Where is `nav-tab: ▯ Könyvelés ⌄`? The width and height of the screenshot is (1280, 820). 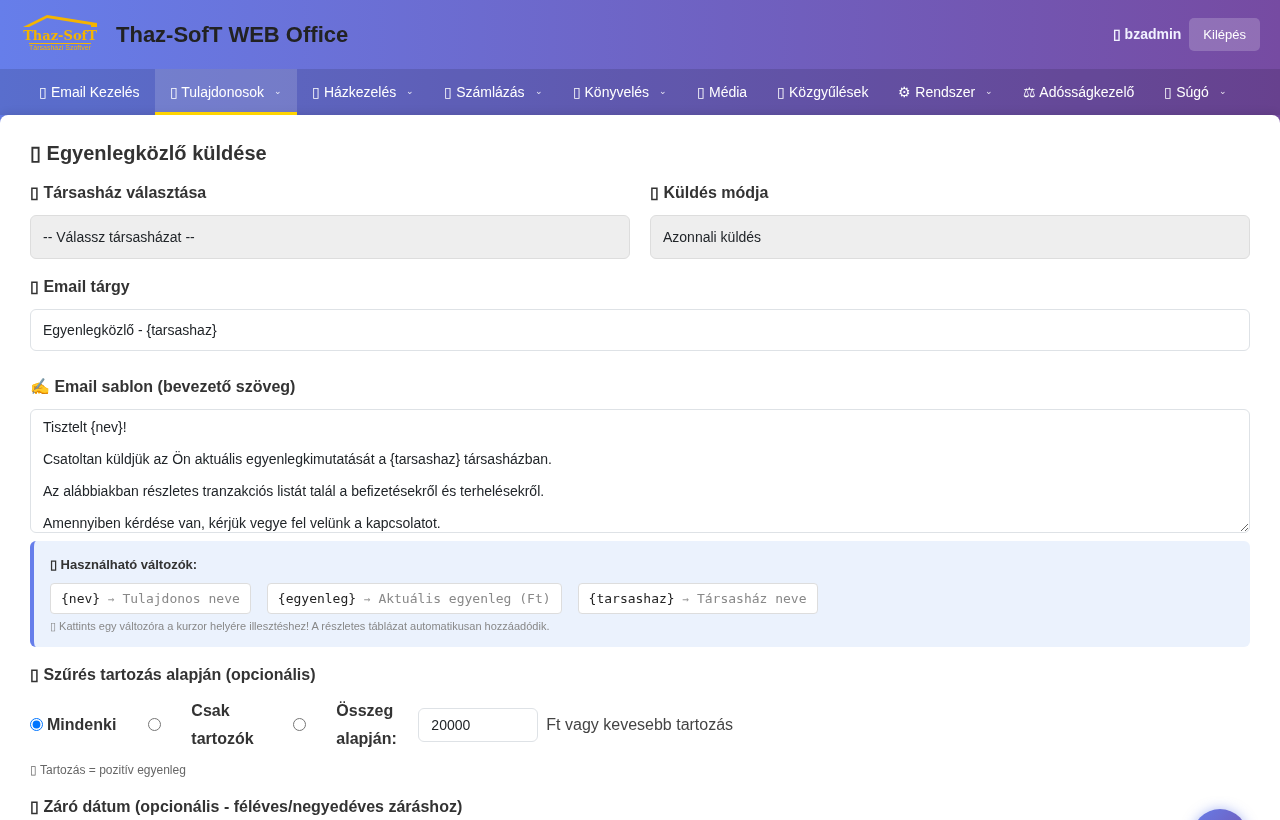 nav-tab: ▯ Könyvelés ⌄ is located at coordinates (620, 92).